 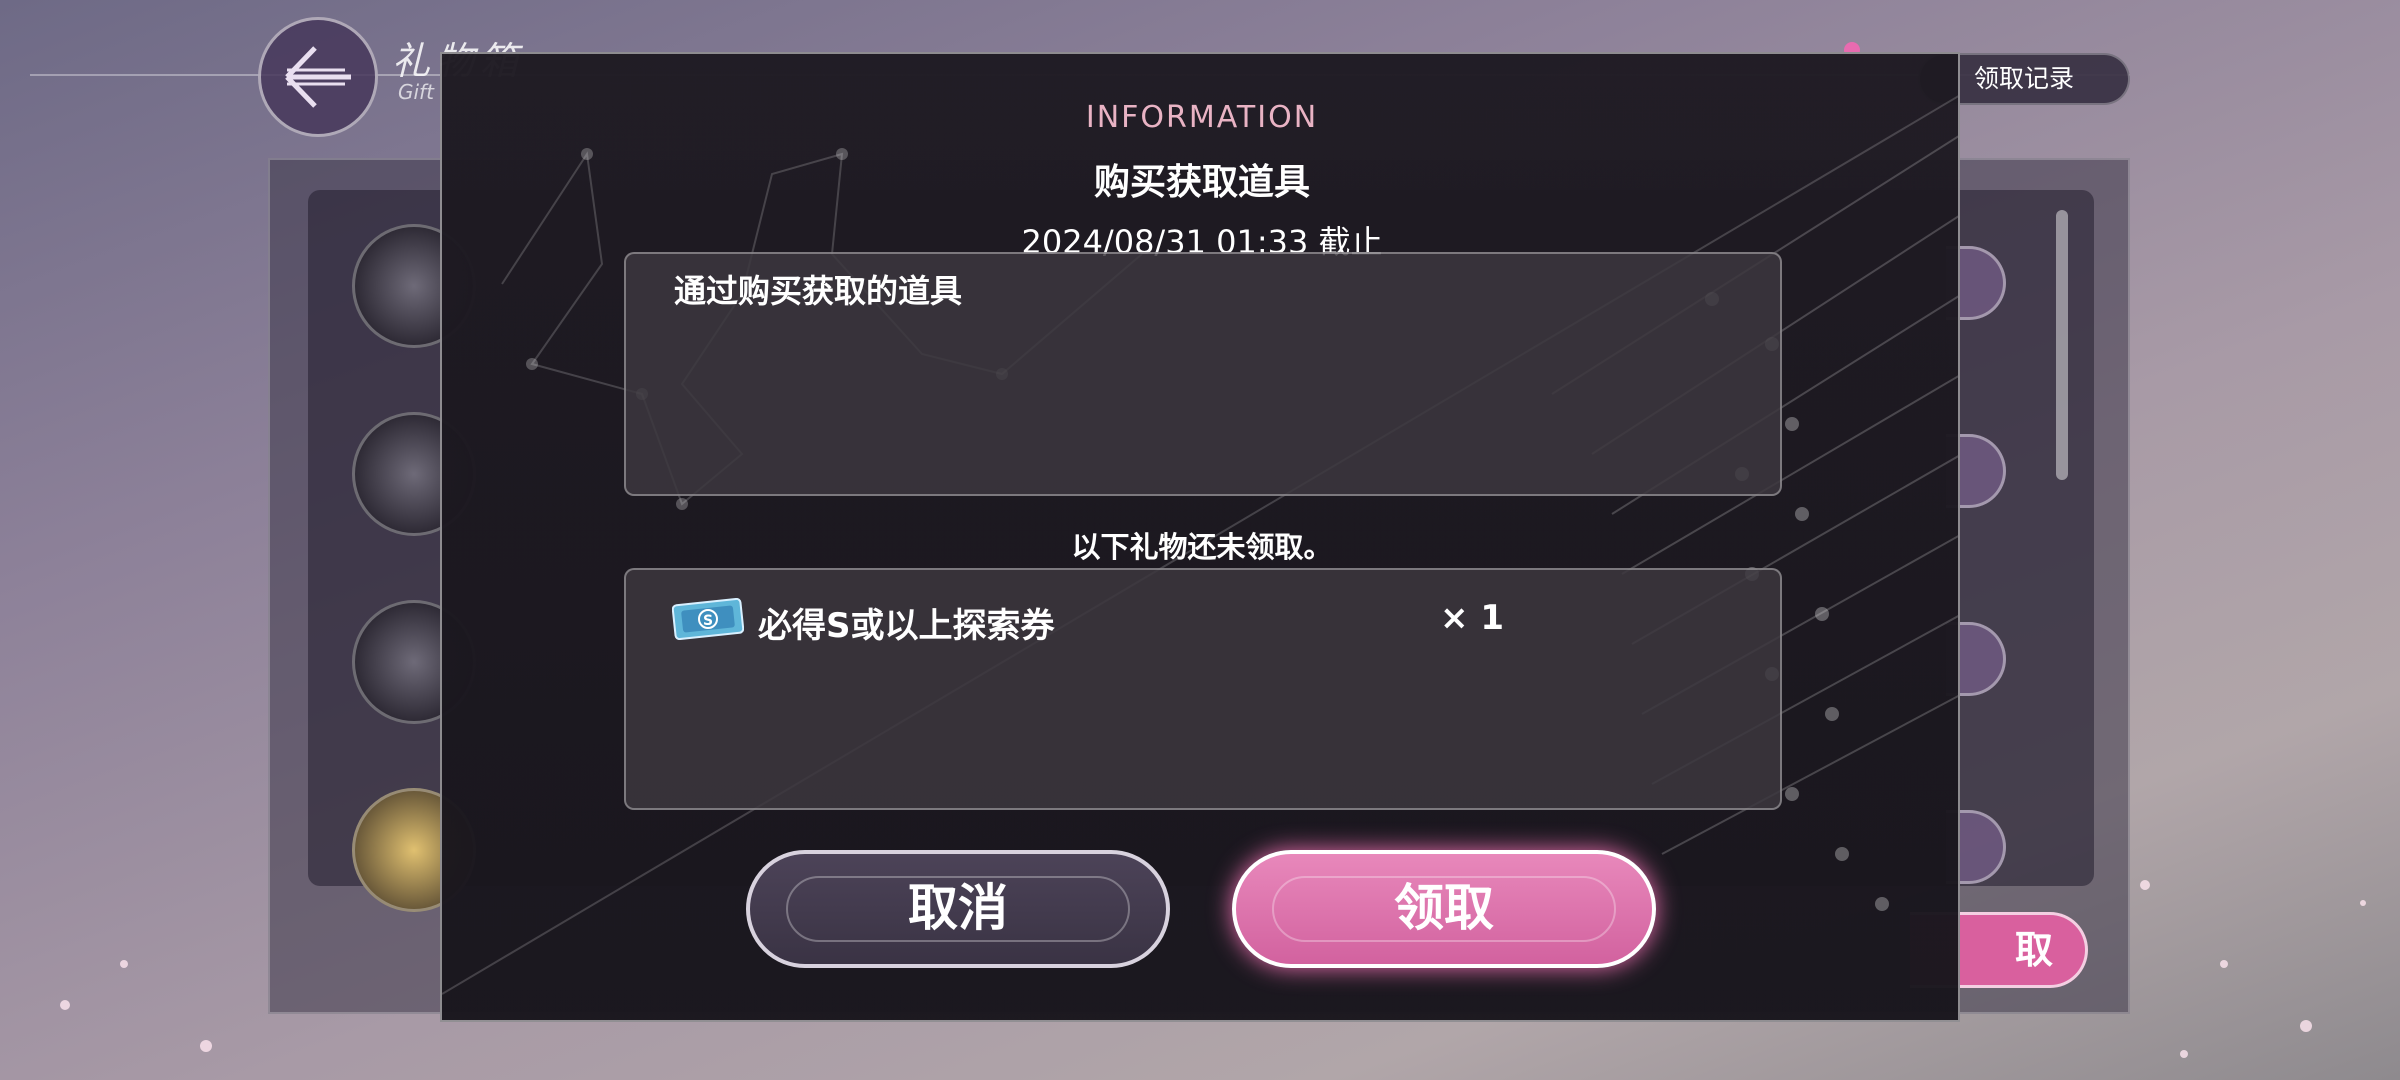 What do you see at coordinates (818, 291) in the screenshot?
I see `description-text: 通过购买获取的道具` at bounding box center [818, 291].